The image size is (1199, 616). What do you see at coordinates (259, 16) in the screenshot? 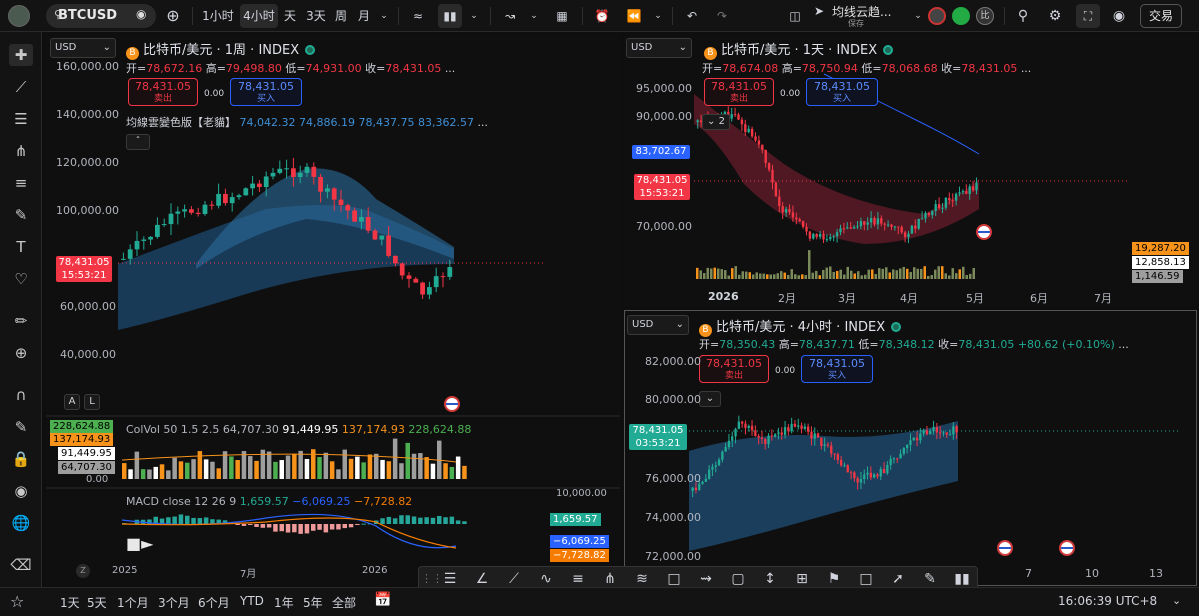
I see `interval-4h: 4小时` at bounding box center [259, 16].